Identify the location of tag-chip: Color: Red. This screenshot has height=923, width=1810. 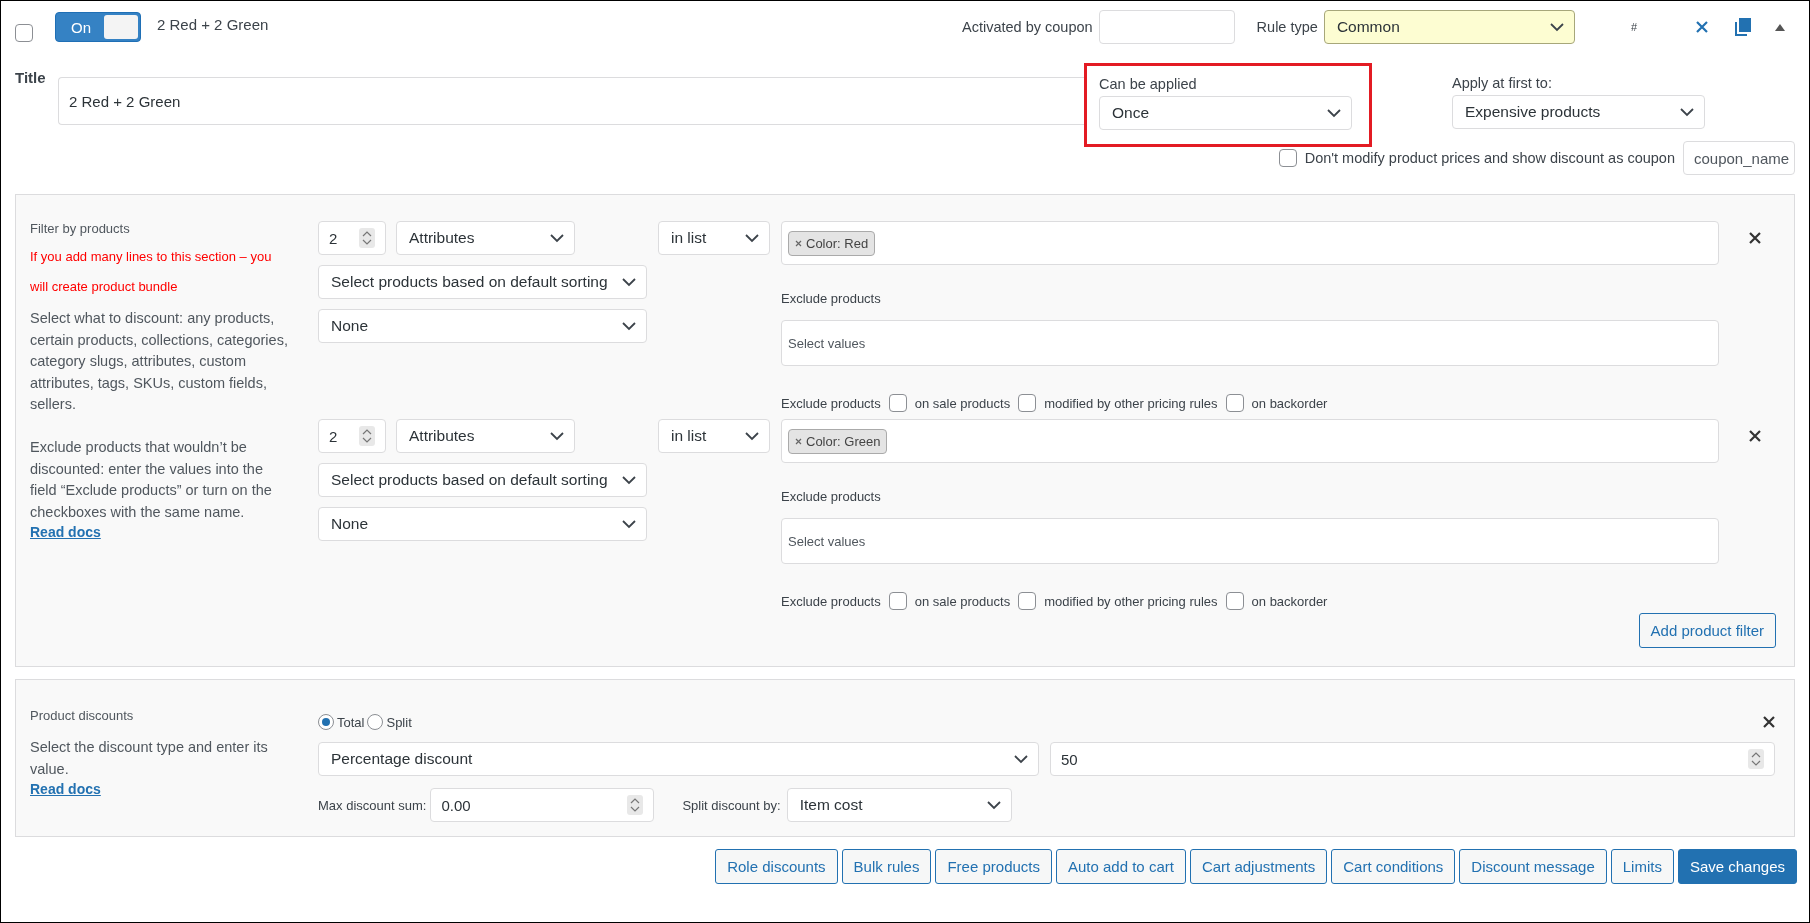
(832, 243).